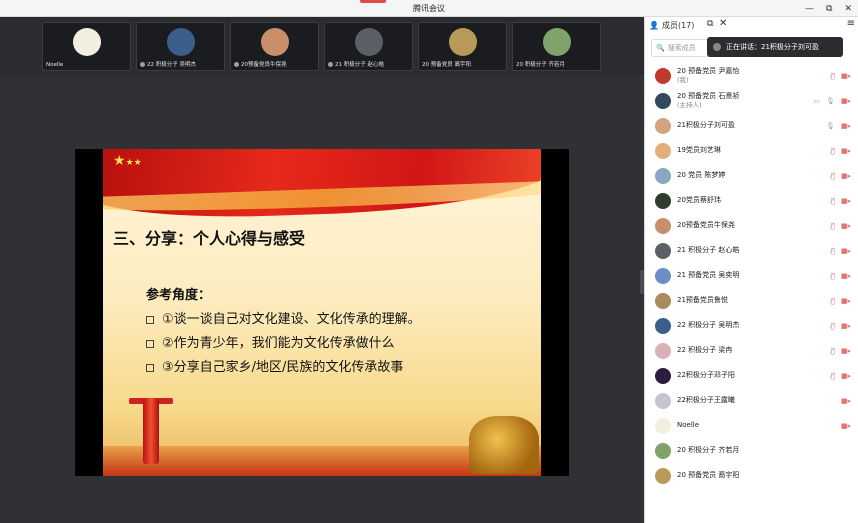  What do you see at coordinates (708, 95) in the screenshot?
I see `member-name: 20 预备党员 石熹祯` at bounding box center [708, 95].